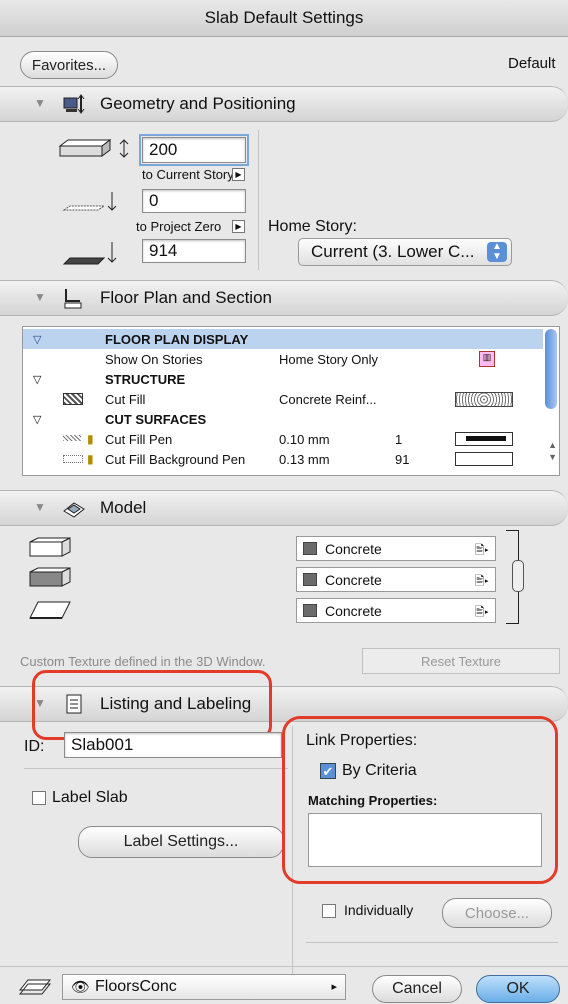 Image resolution: width=568 pixels, height=1004 pixels. I want to click on list-item-label: Cut Fill Background Pen, so click(175, 459).